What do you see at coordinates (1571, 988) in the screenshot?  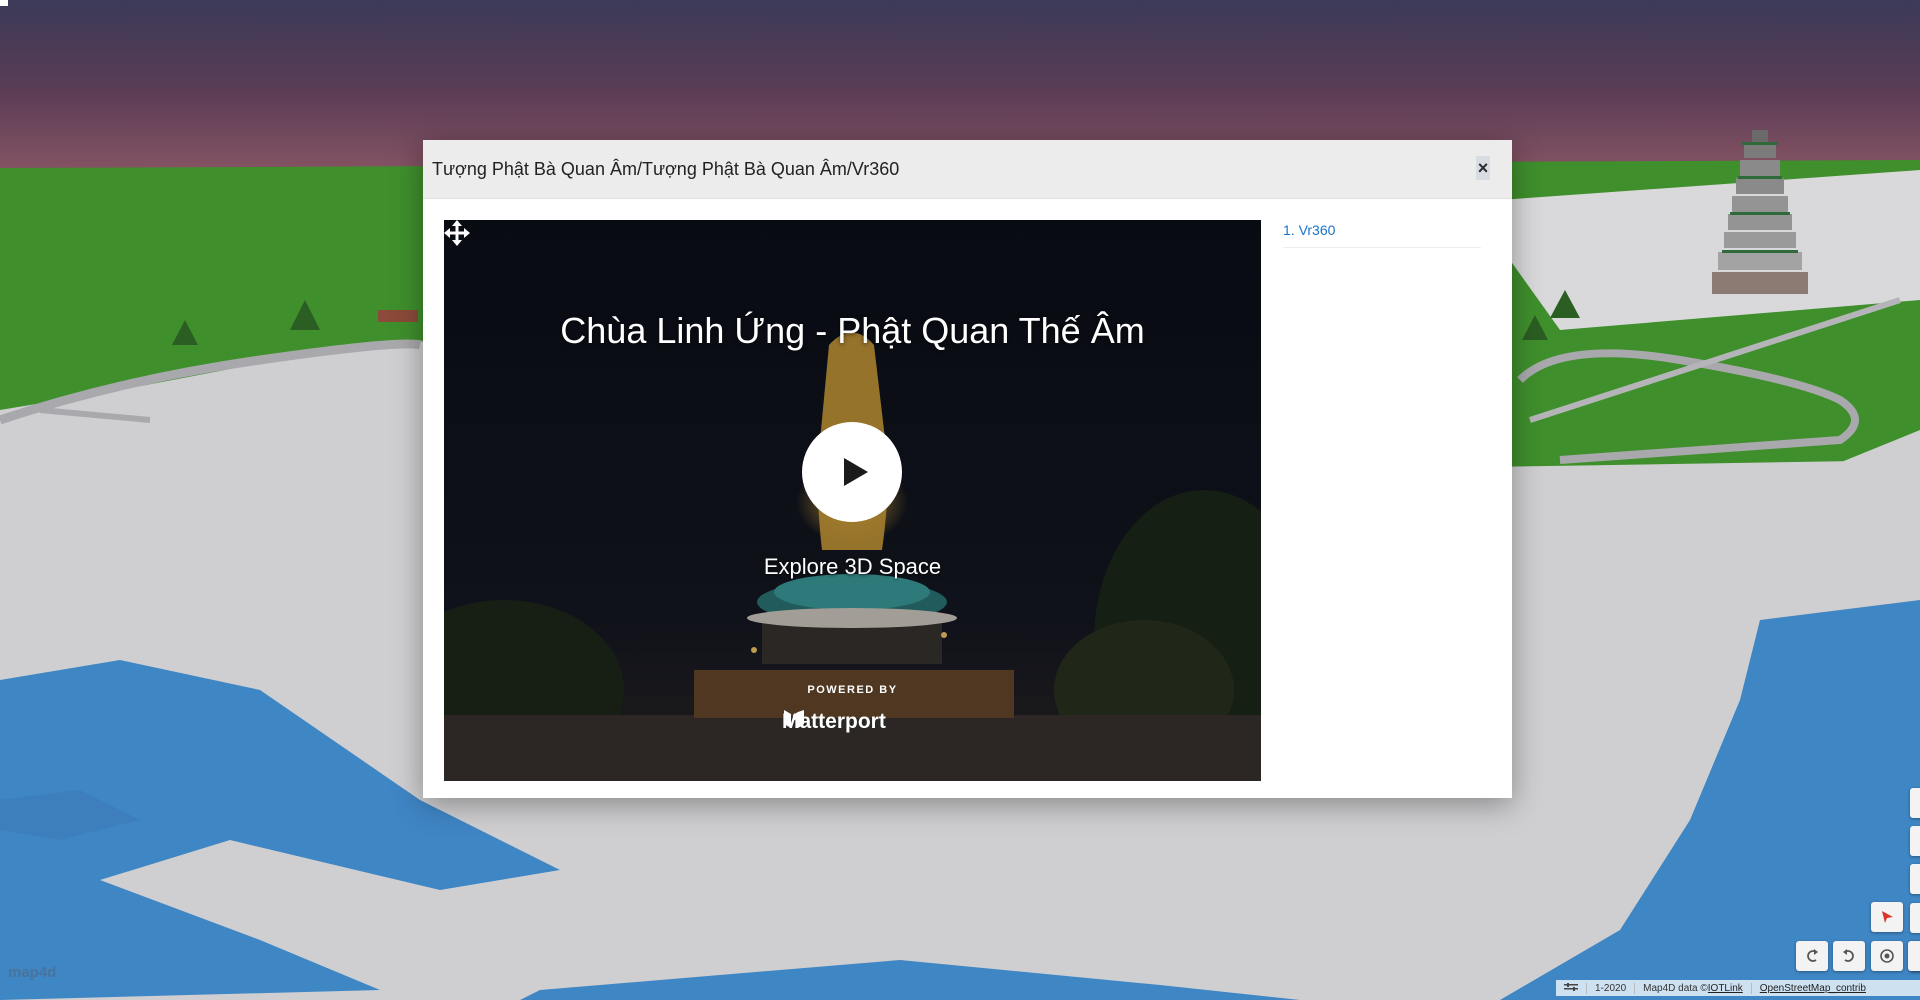 I see `scale-icon` at bounding box center [1571, 988].